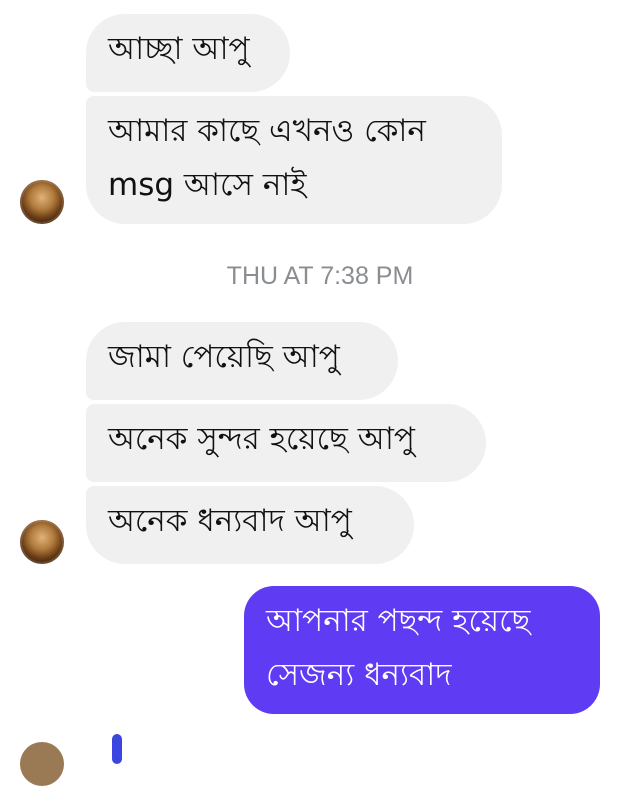 This screenshot has height=786, width=640. I want to click on message-text: অনেক সুন্দর হয়েছে আপু, so click(261, 439).